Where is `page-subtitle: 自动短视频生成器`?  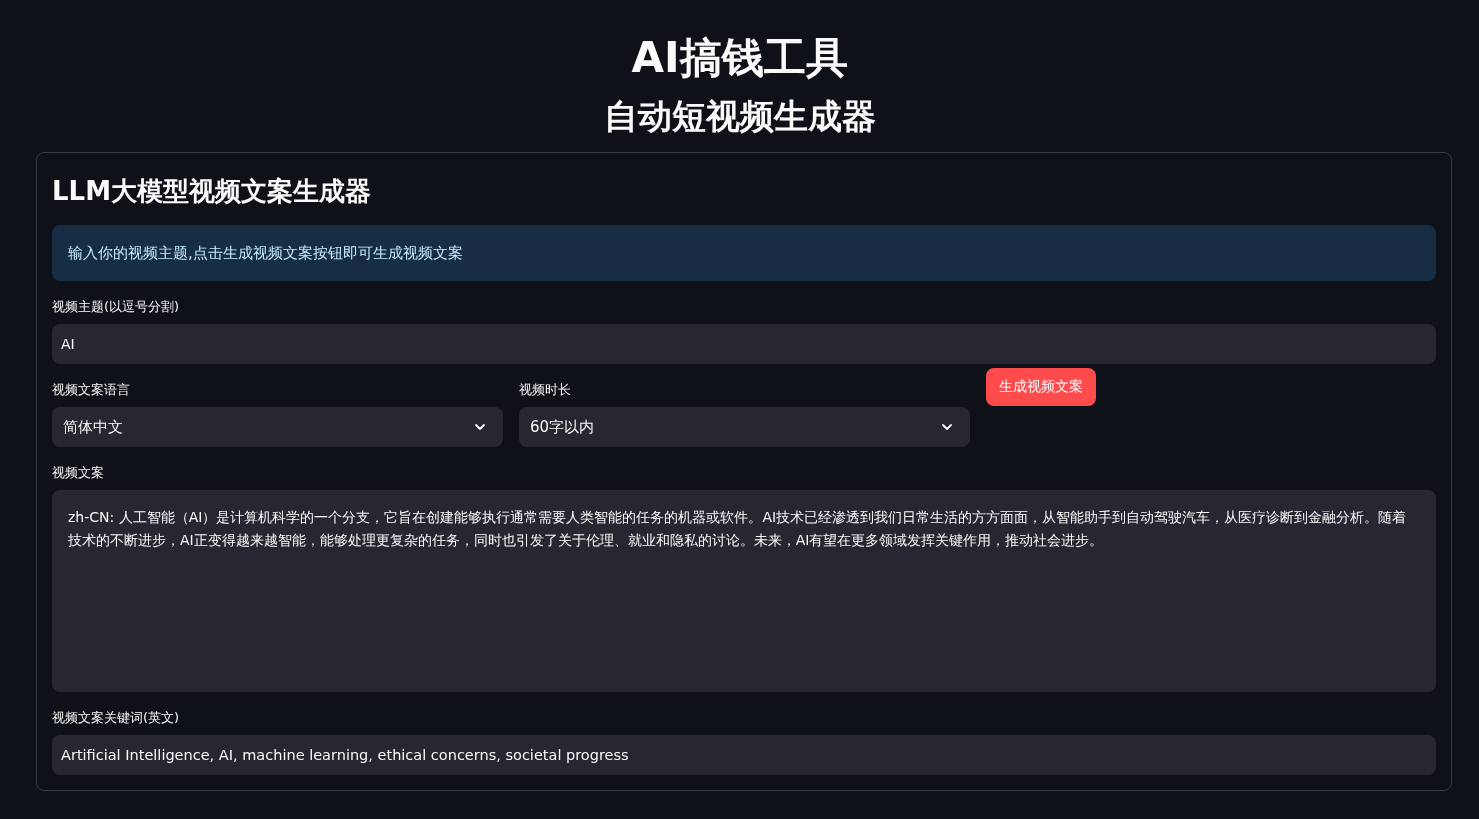
page-subtitle: 自动短视频生成器 is located at coordinates (739, 116).